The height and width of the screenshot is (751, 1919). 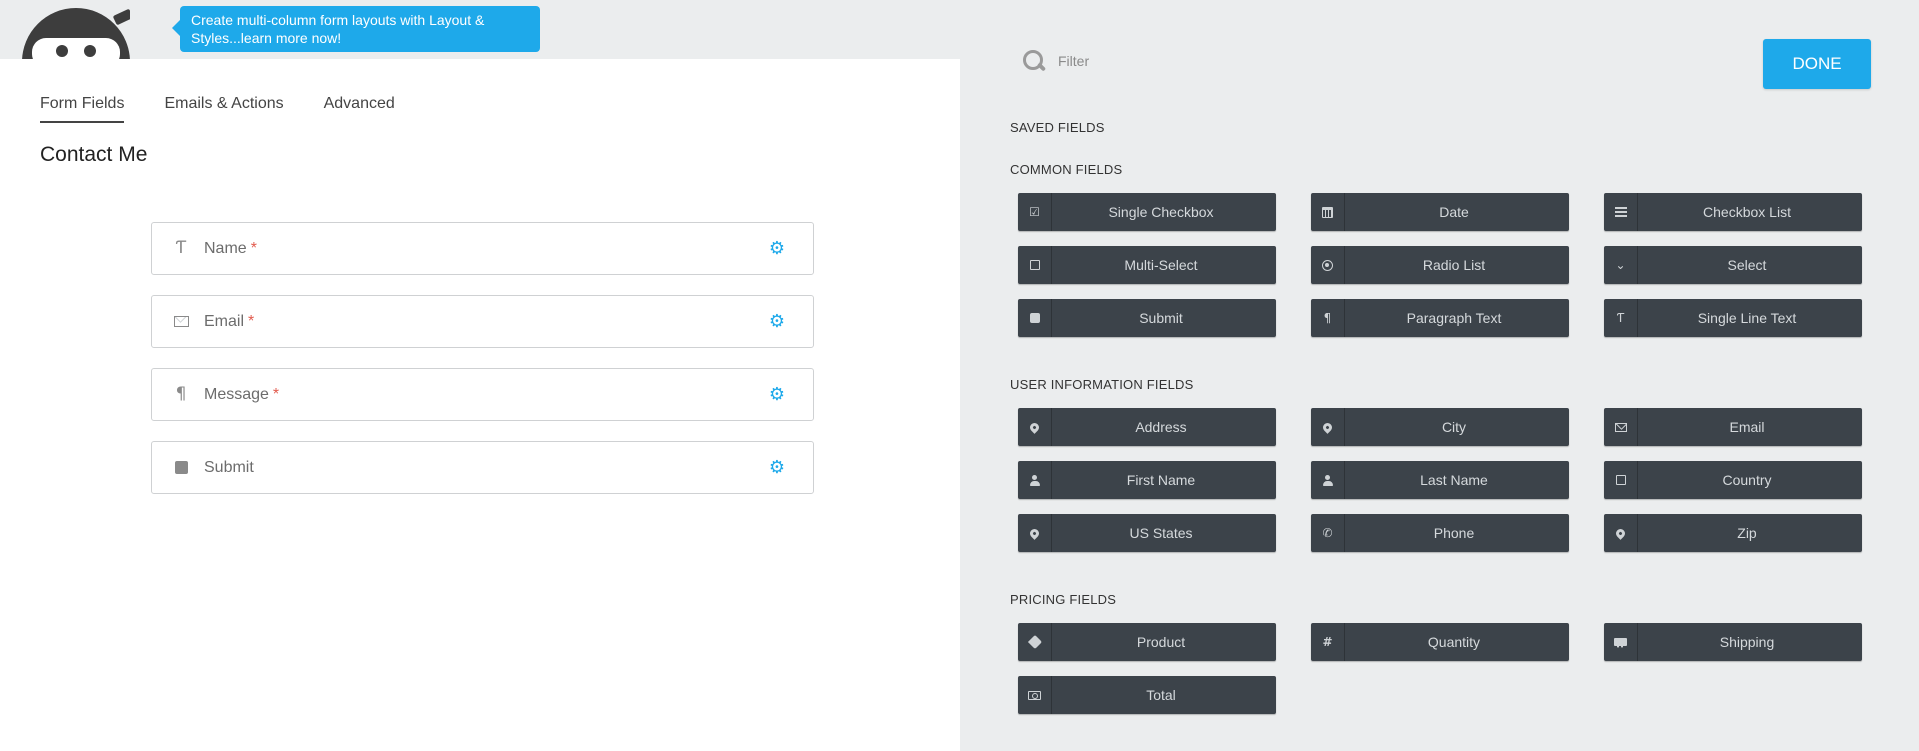 What do you see at coordinates (1035, 695) in the screenshot?
I see `money-icon` at bounding box center [1035, 695].